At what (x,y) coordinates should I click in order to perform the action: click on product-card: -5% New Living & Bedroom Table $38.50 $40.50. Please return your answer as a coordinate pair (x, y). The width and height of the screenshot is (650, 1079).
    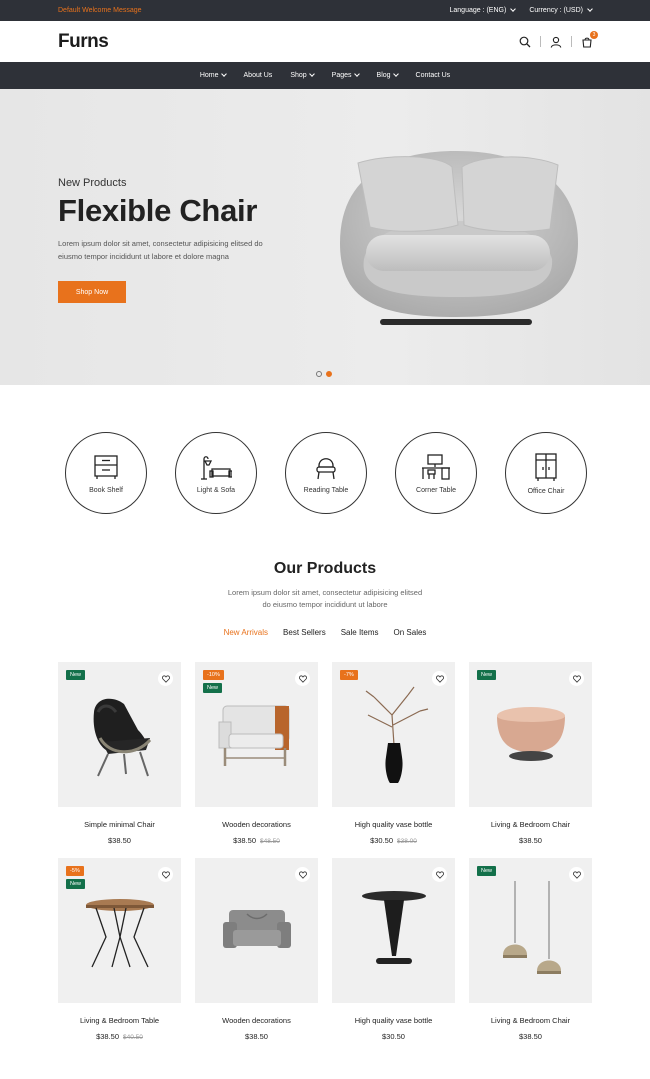
    Looking at the image, I should click on (119, 956).